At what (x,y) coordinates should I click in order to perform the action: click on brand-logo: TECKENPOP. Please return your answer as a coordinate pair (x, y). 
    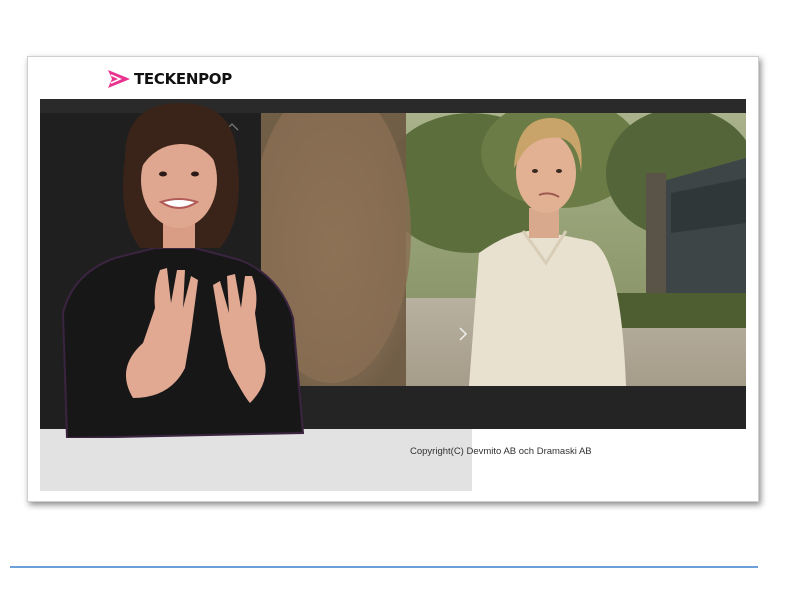
    Looking at the image, I should click on (169, 79).